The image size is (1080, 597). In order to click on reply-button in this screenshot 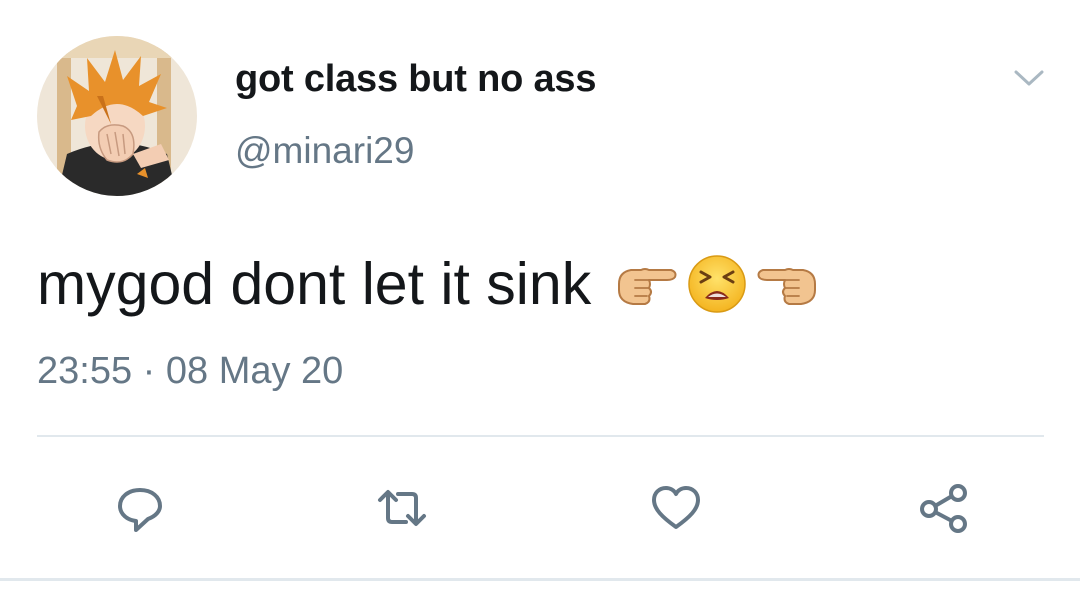, I will do `click(140, 508)`.